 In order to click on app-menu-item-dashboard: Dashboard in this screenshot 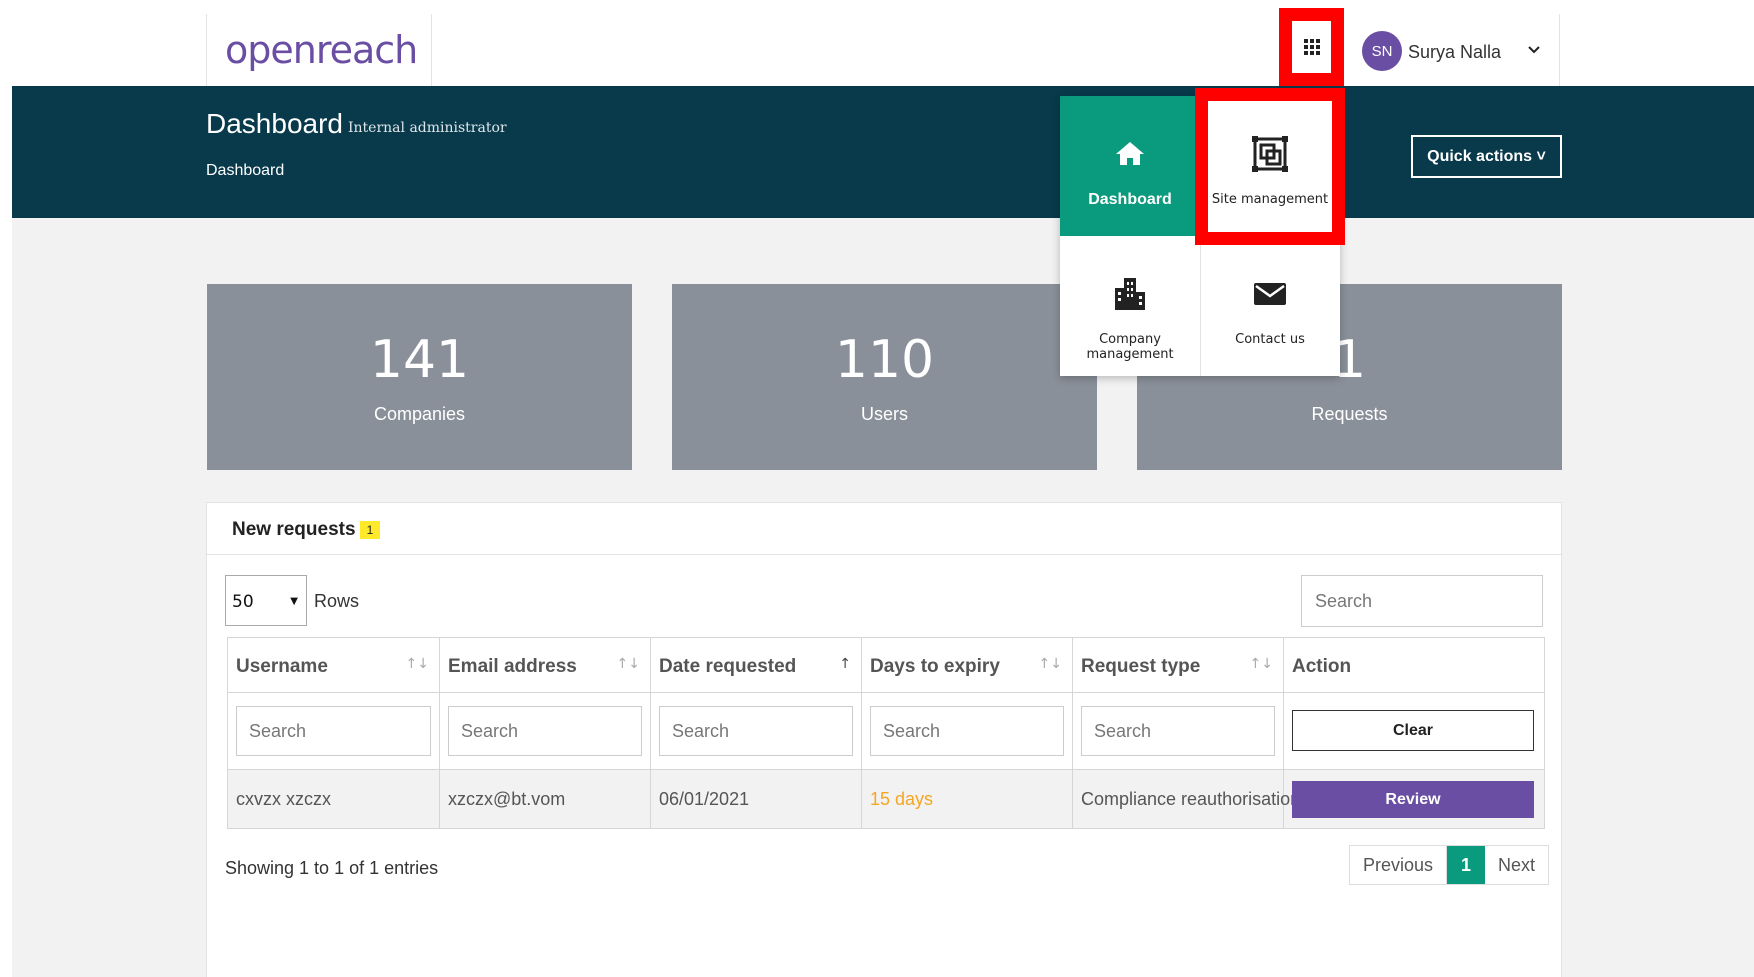, I will do `click(1130, 166)`.